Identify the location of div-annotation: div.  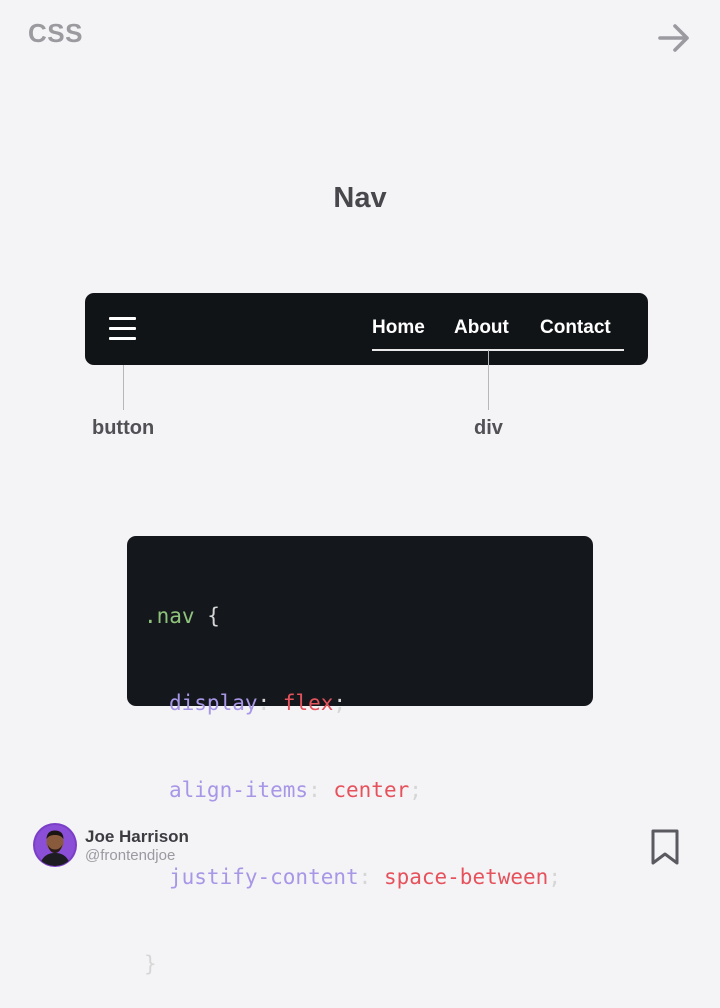
(488, 428).